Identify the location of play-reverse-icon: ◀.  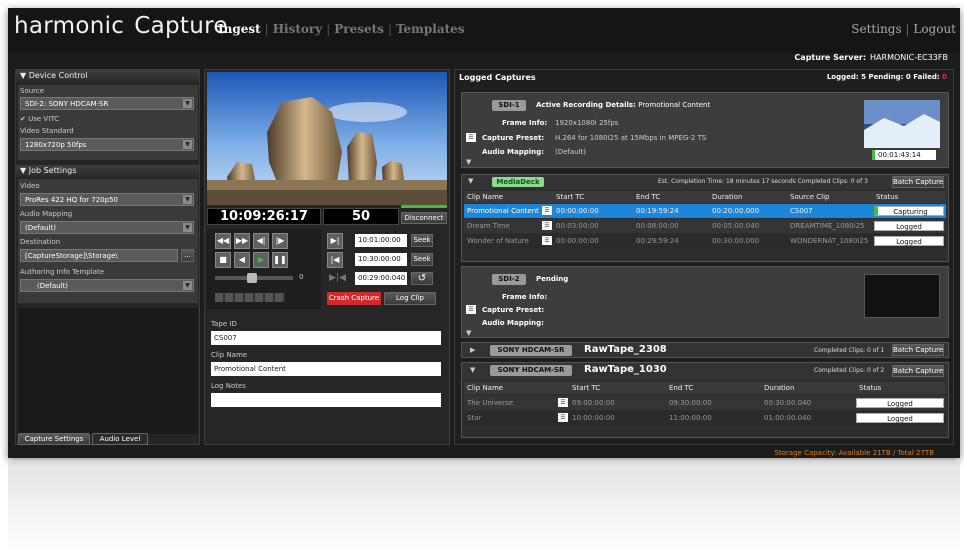
(242, 260).